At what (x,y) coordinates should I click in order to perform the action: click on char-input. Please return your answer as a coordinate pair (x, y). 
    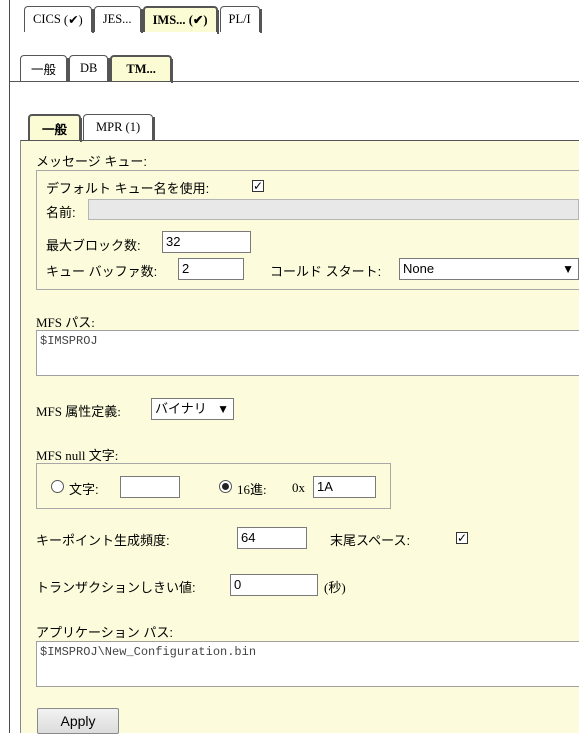
    Looking at the image, I should click on (150, 487).